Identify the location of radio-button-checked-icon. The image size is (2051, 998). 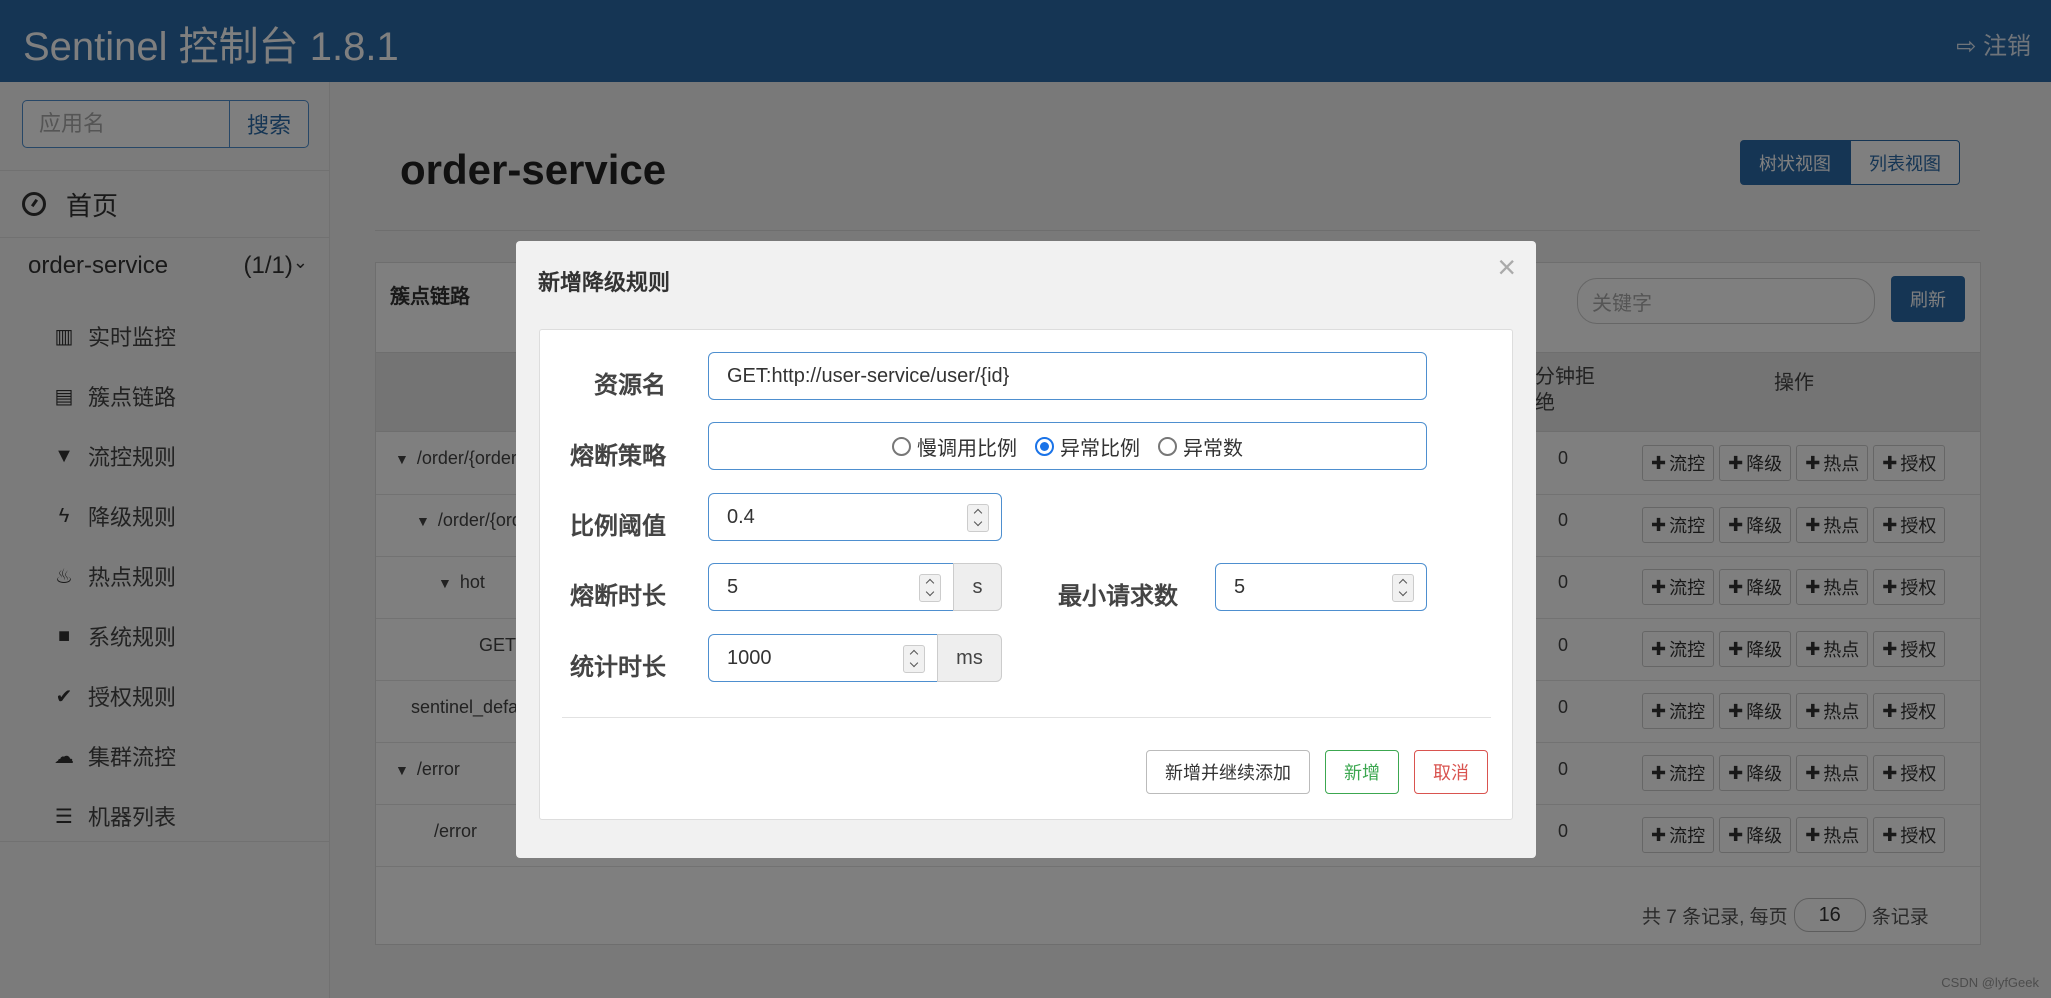
(1044, 446).